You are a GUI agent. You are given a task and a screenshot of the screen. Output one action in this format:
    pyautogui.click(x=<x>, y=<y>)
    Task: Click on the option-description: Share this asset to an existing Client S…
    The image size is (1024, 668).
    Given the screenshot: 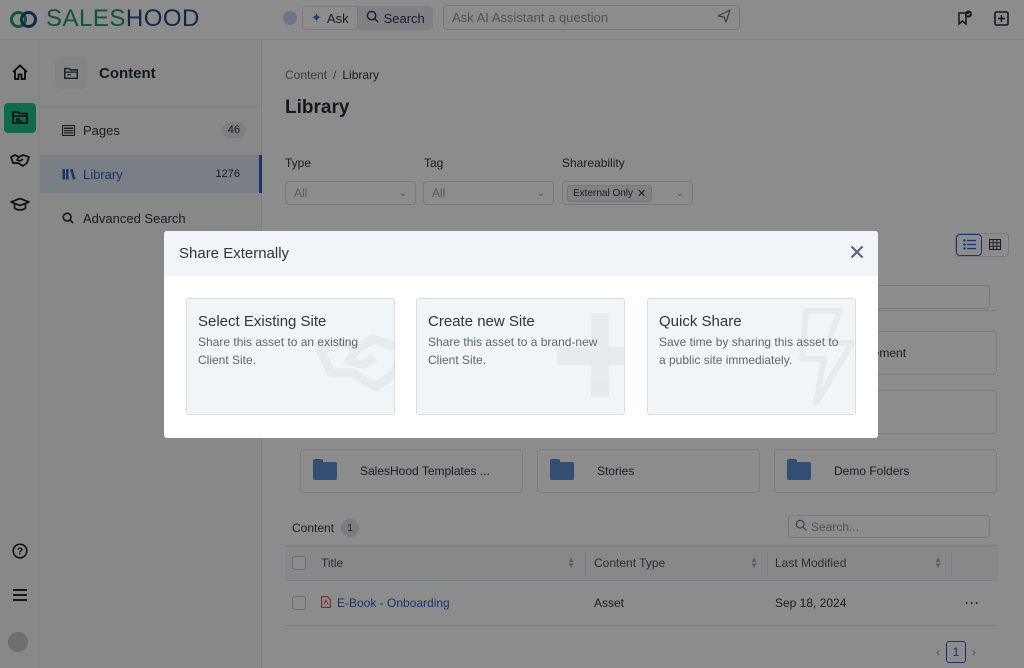 What is the action you would take?
    pyautogui.click(x=278, y=351)
    